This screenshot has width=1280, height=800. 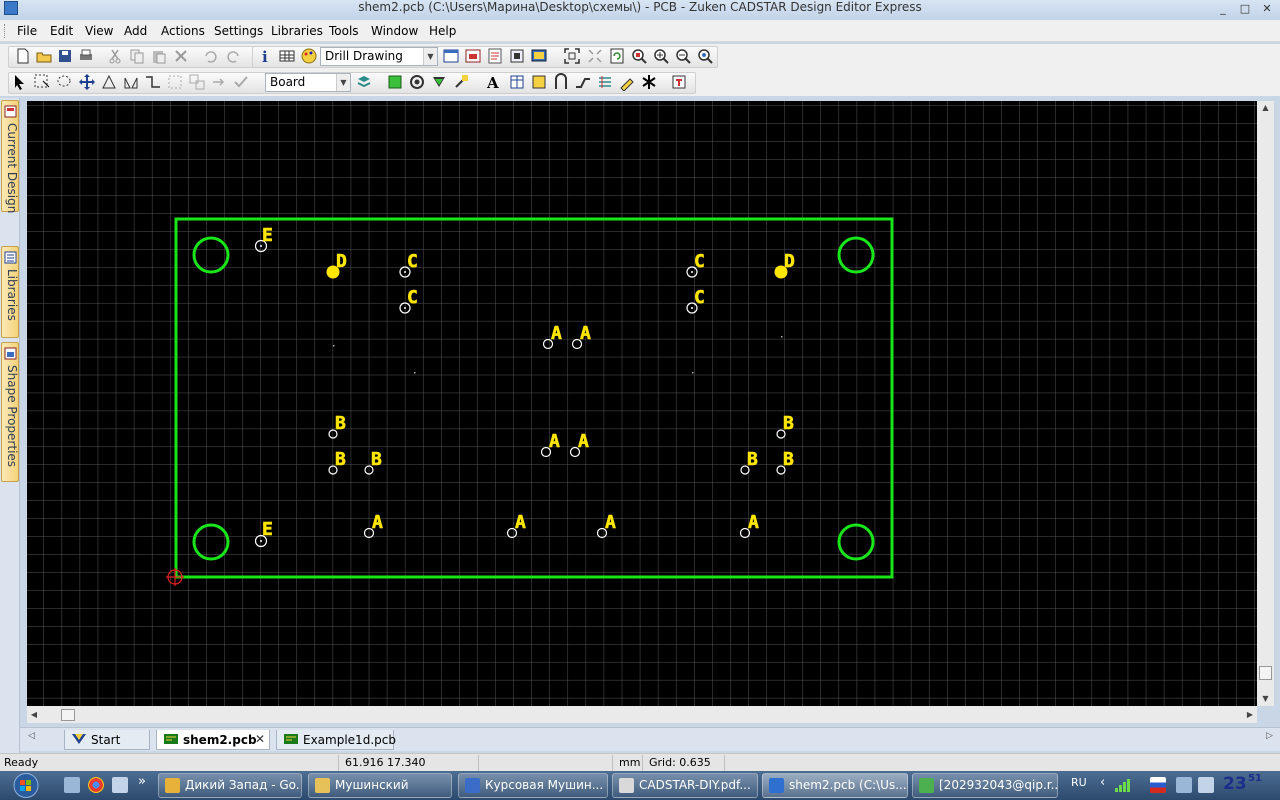 What do you see at coordinates (395, 82) in the screenshot?
I see `add-rectangle-icon` at bounding box center [395, 82].